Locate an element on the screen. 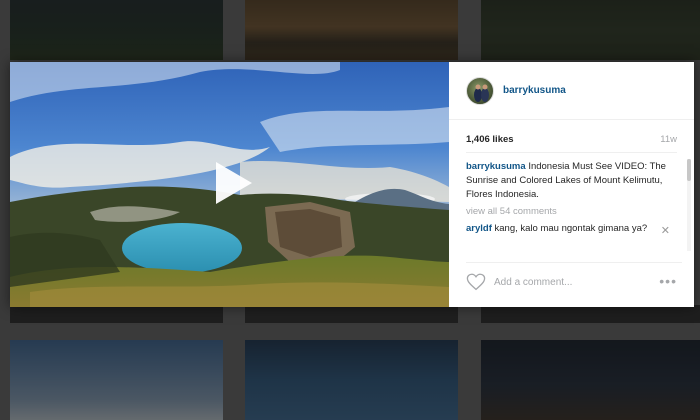 The image size is (700, 420). avatar-image is located at coordinates (481, 93).